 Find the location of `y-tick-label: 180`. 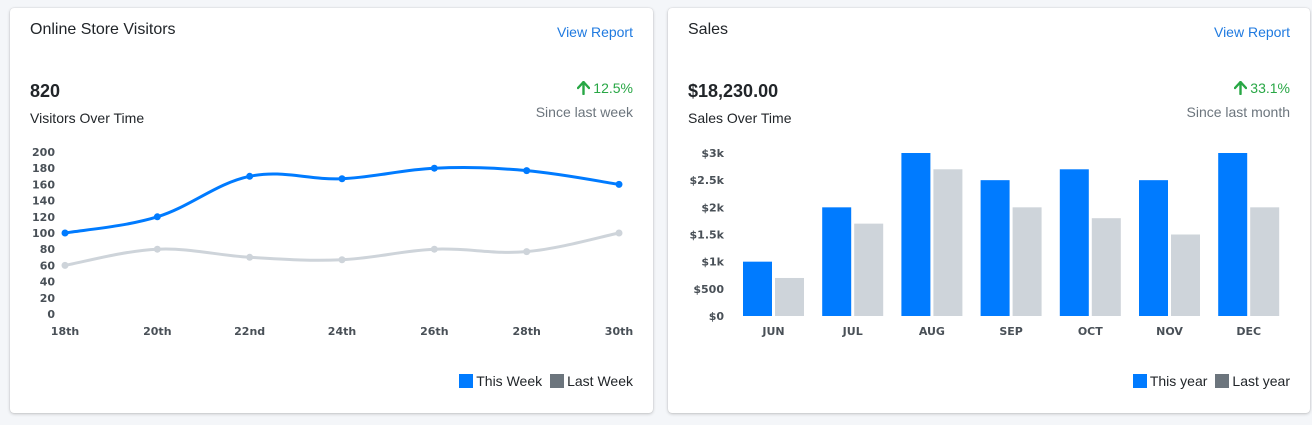

y-tick-label: 180 is located at coordinates (43, 168).